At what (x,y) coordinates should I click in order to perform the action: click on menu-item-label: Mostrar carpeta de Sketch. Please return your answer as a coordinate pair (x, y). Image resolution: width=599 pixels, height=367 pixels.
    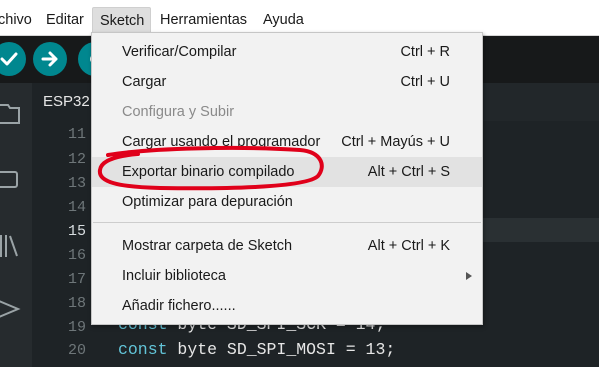
    Looking at the image, I should click on (207, 246).